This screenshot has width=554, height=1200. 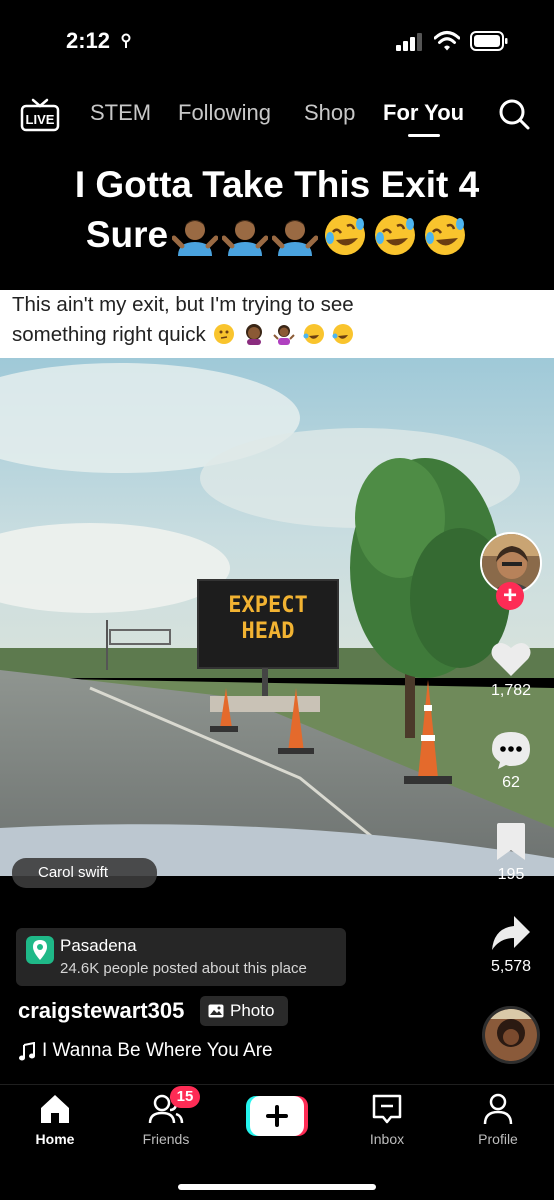 I want to click on meme-text-line-2: something right quick, so click(x=109, y=334).